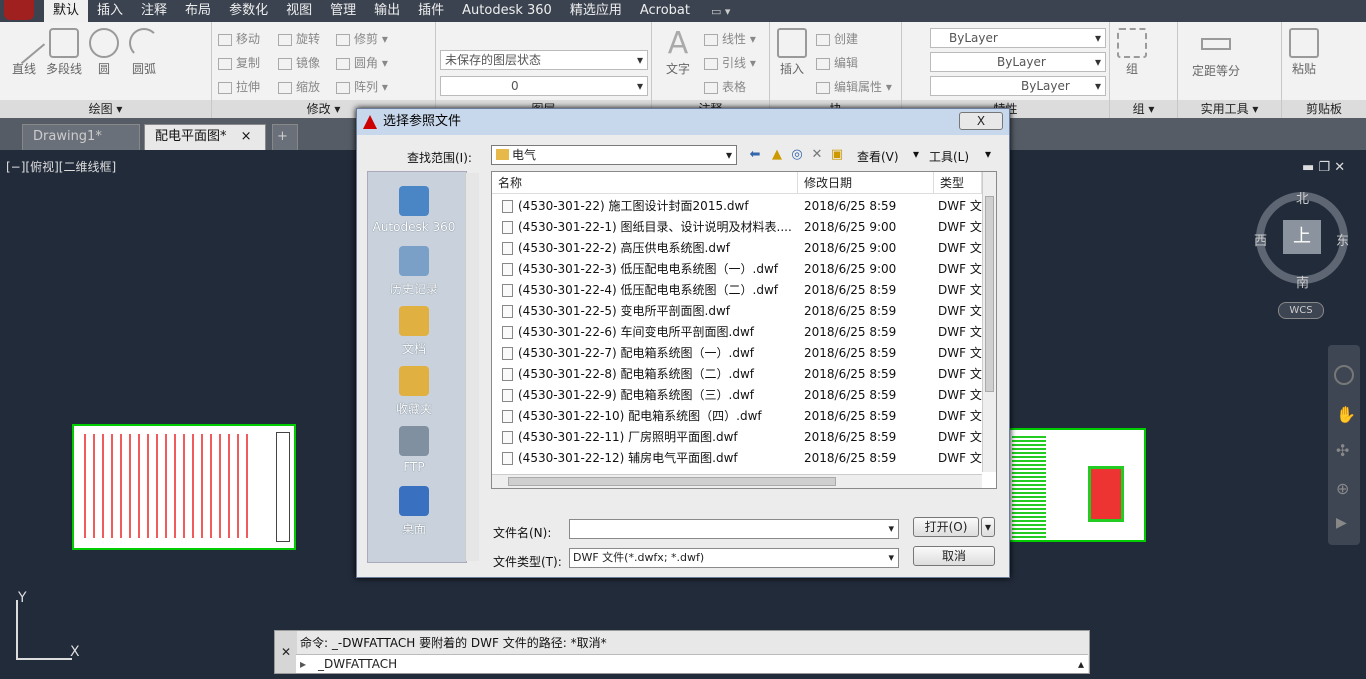 The height and width of the screenshot is (679, 1366). Describe the element at coordinates (1018, 86) in the screenshot. I see `lineweight-dropdown: ByLayer` at that location.